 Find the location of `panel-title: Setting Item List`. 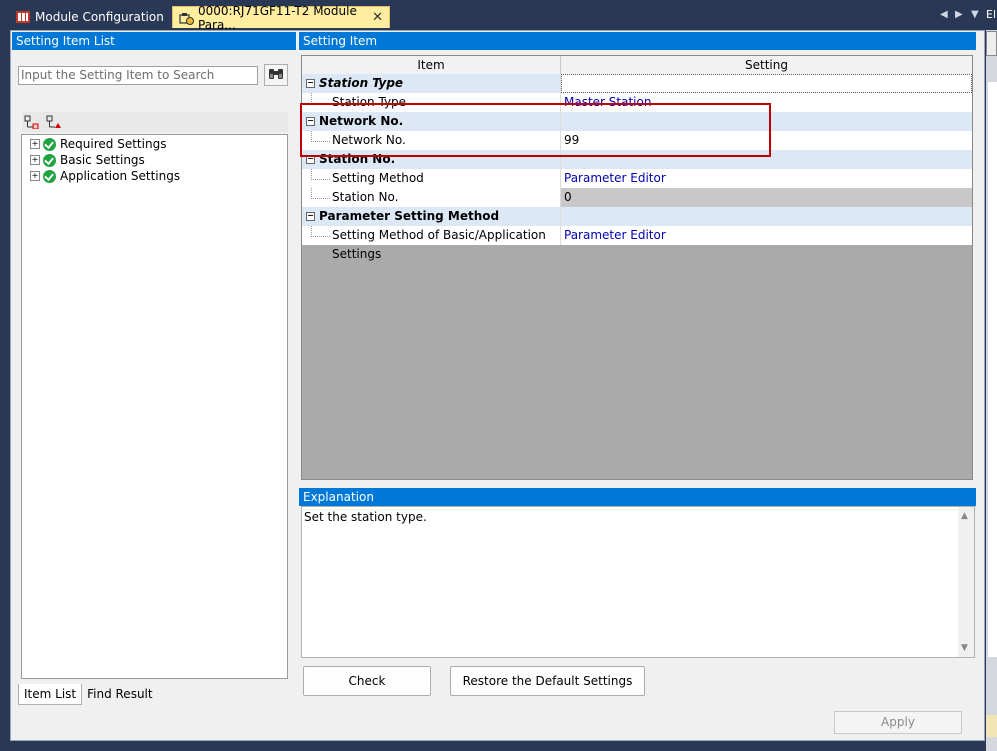

panel-title: Setting Item List is located at coordinates (154, 41).